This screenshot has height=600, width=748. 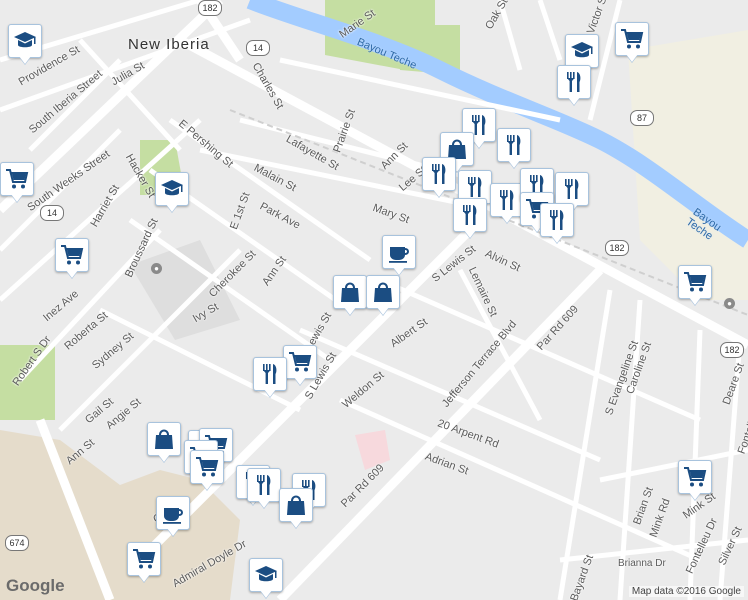 I want to click on google-logo: Google, so click(x=35, y=585).